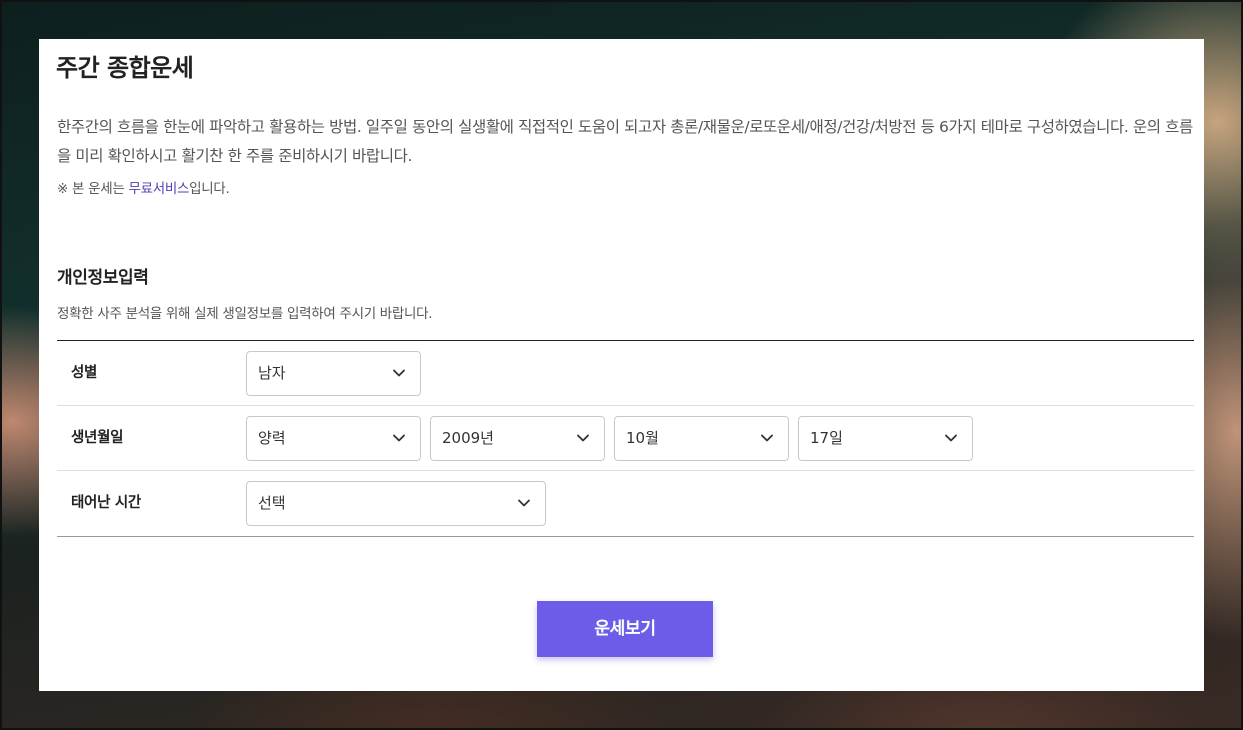  What do you see at coordinates (272, 373) in the screenshot?
I see `gender-value: 남자` at bounding box center [272, 373].